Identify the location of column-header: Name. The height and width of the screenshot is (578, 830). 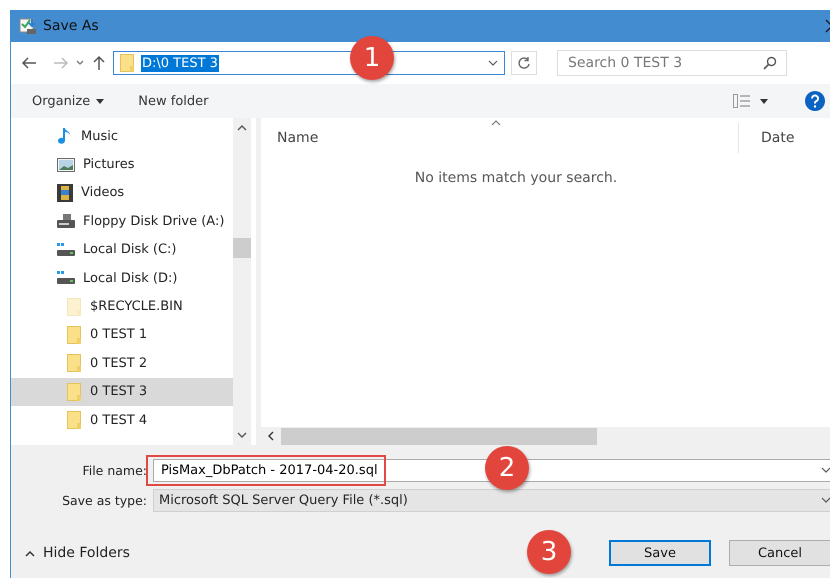
(297, 138).